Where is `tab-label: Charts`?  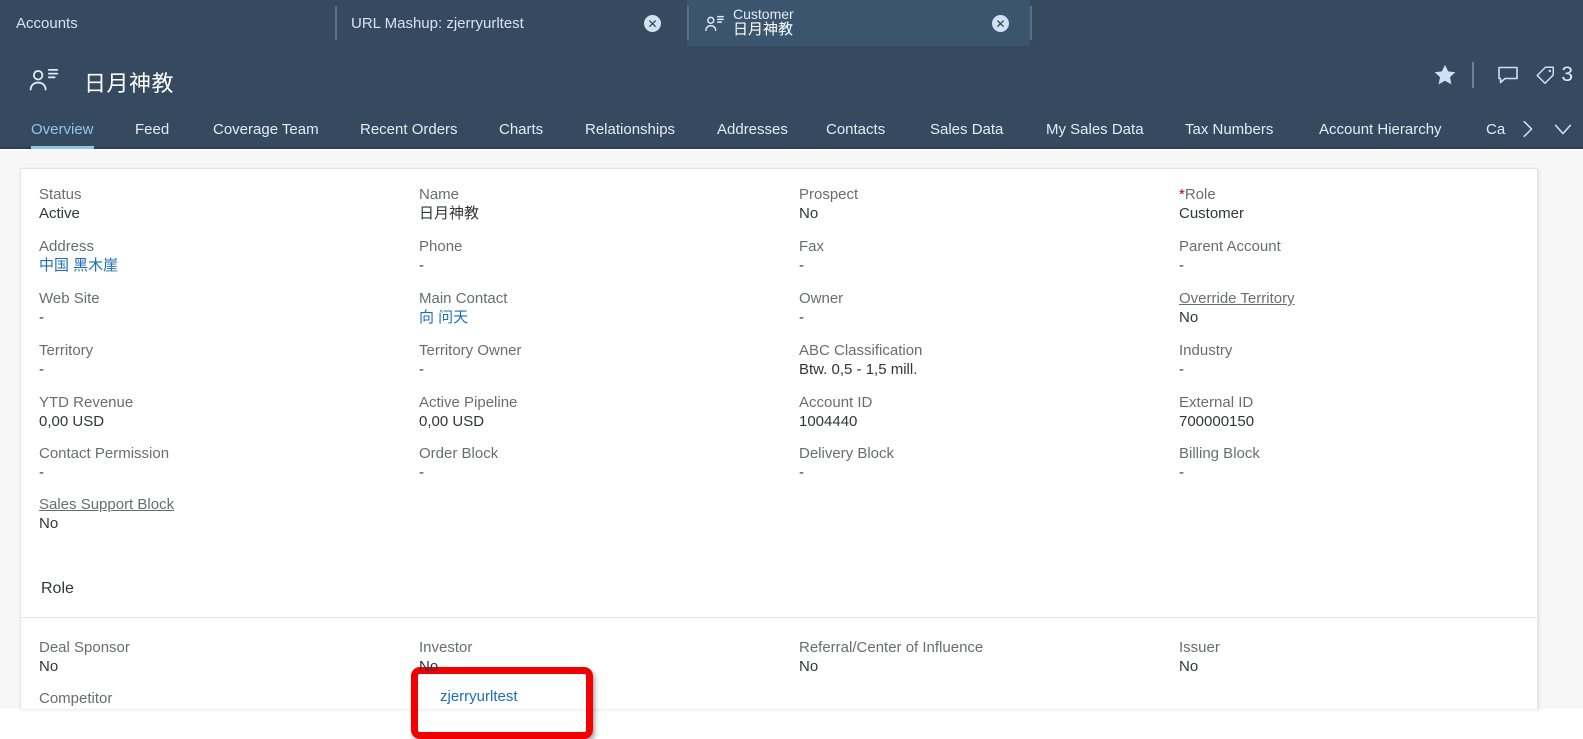
tab-label: Charts is located at coordinates (521, 129).